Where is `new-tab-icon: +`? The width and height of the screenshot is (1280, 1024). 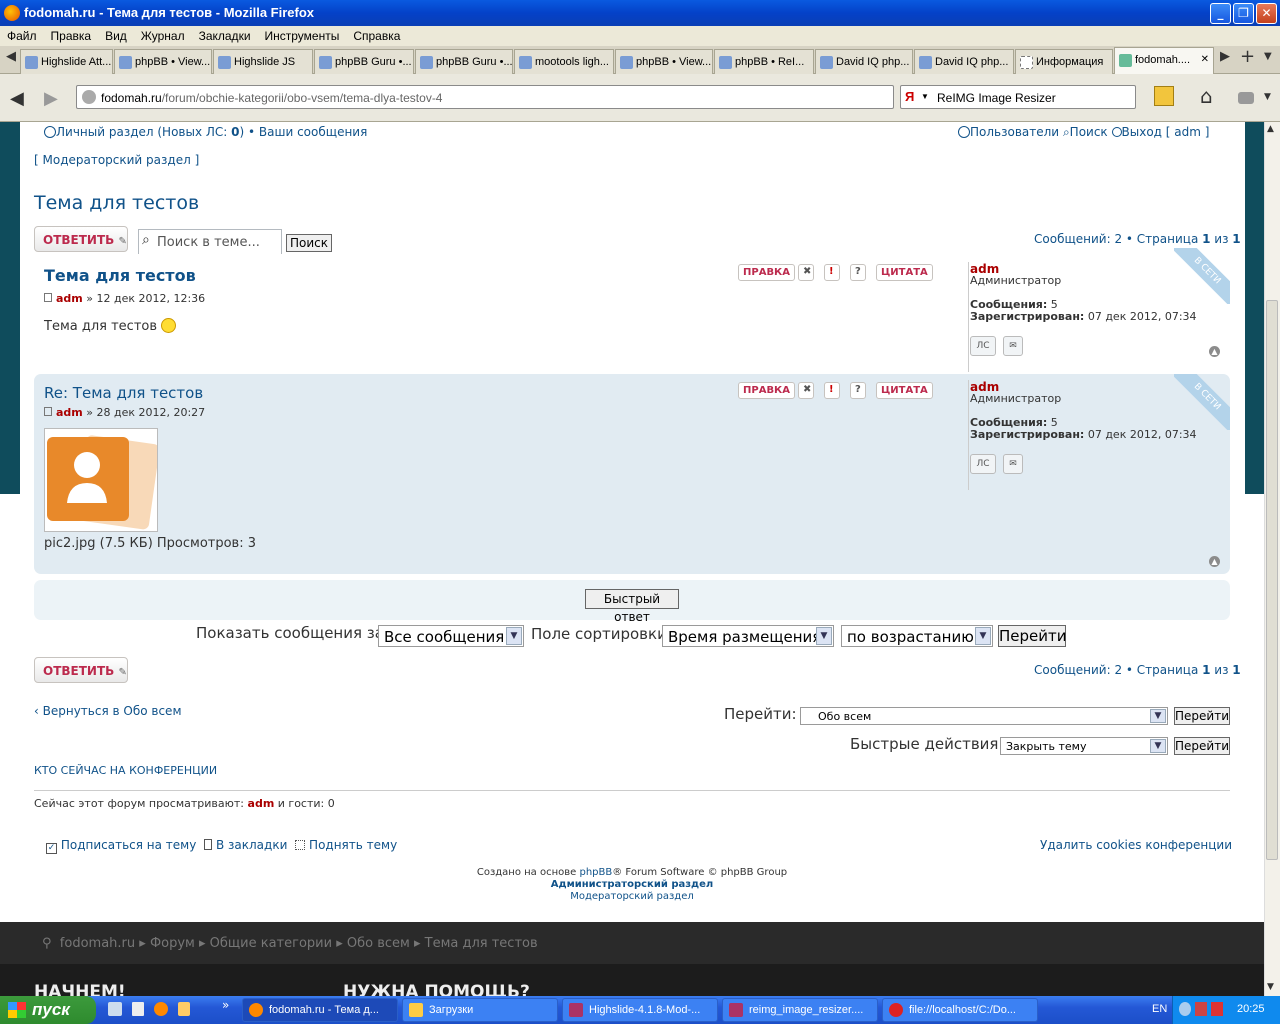 new-tab-icon: + is located at coordinates (1247, 56).